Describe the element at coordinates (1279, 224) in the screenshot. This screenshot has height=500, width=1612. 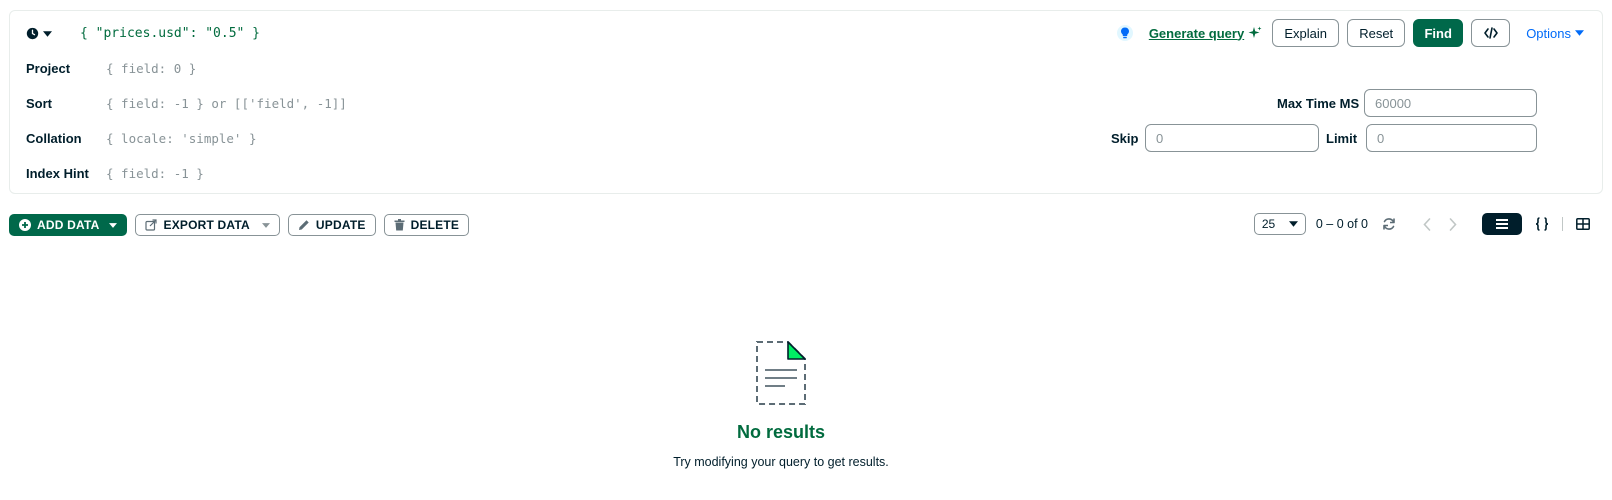
I see `page-size-select: 25` at that location.